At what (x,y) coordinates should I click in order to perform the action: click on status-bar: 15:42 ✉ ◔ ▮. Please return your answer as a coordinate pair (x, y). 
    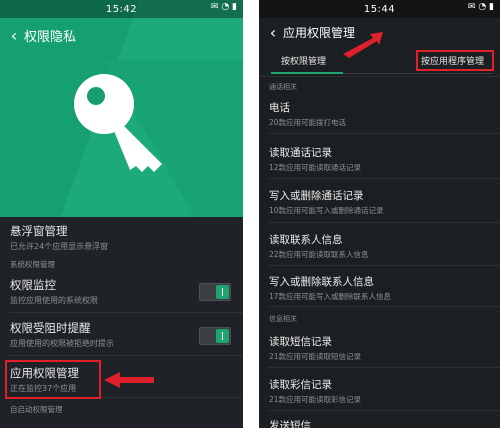
    Looking at the image, I should click on (121, 9).